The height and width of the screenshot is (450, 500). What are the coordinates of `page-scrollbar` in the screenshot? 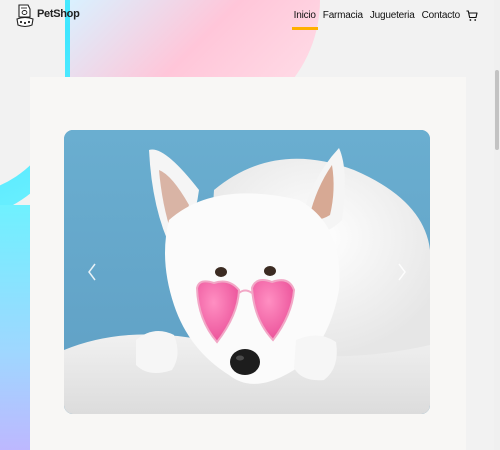 It's located at (497, 225).